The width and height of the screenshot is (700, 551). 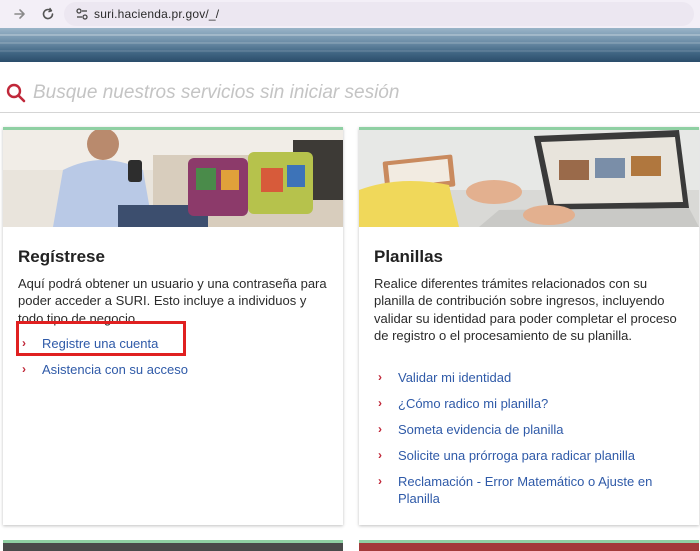 What do you see at coordinates (481, 429) in the screenshot?
I see `link-label: Someta evidencia de planilla` at bounding box center [481, 429].